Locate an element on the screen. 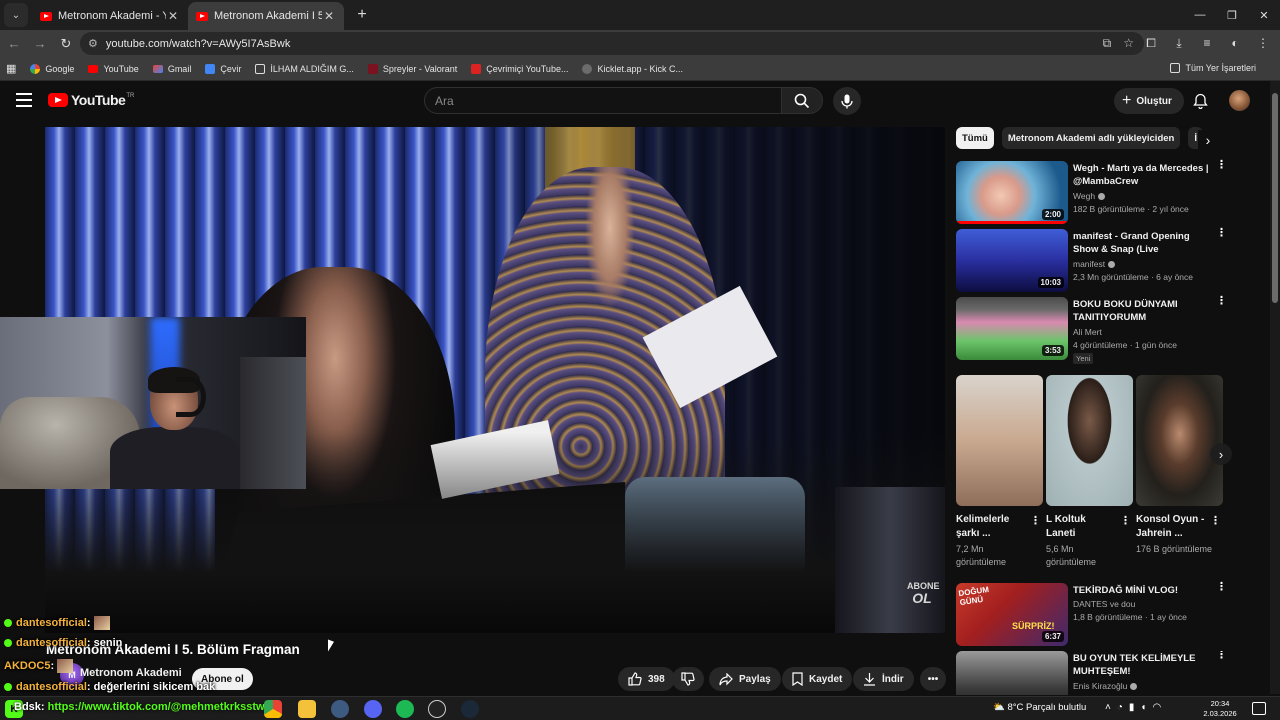 Image resolution: width=1280 pixels, height=720 pixels. extensions-icon: ⧠ is located at coordinates (1151, 43).